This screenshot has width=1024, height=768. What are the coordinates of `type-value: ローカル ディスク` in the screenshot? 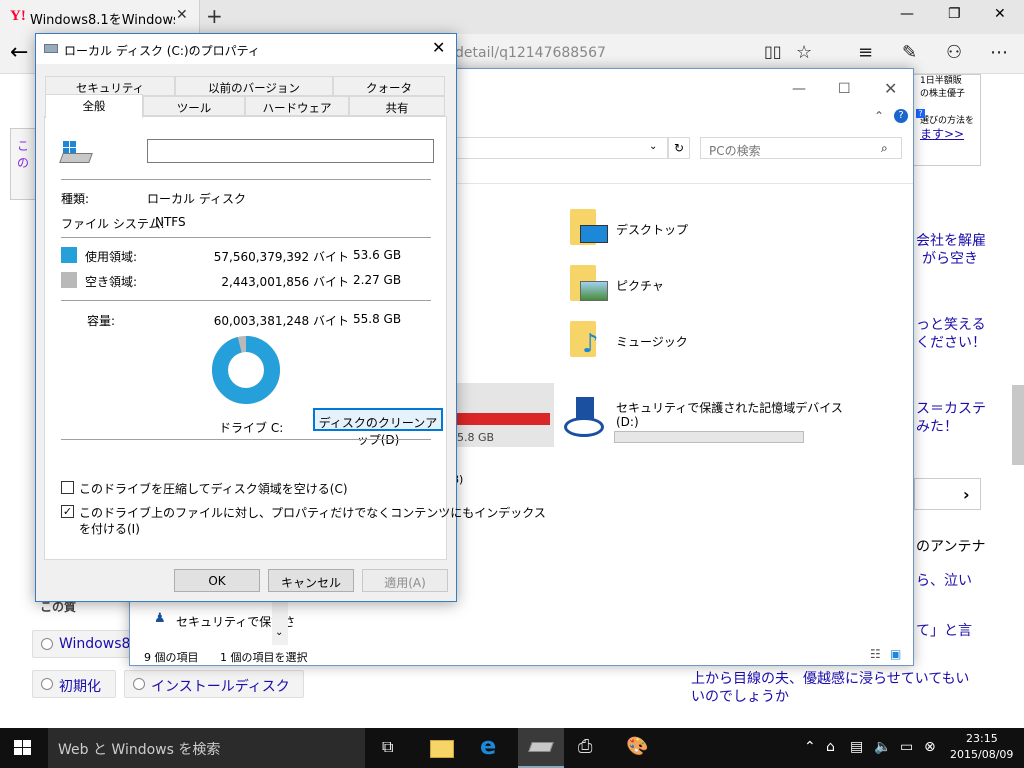 It's located at (196, 199).